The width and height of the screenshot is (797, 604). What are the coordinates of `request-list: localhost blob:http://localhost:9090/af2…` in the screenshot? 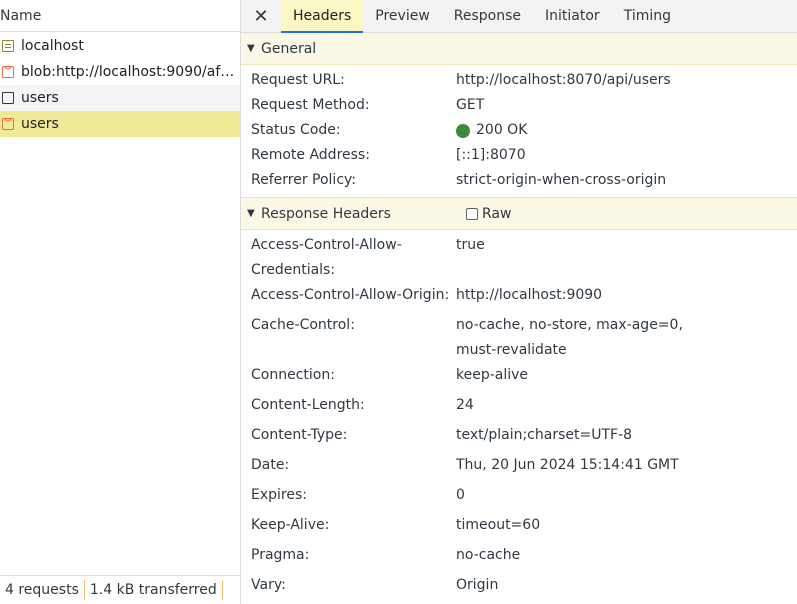 It's located at (120, 85).